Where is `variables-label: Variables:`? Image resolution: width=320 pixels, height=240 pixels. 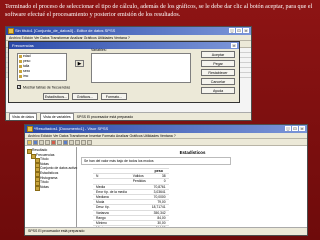
variables-label: Variables: is located at coordinates (99, 50).